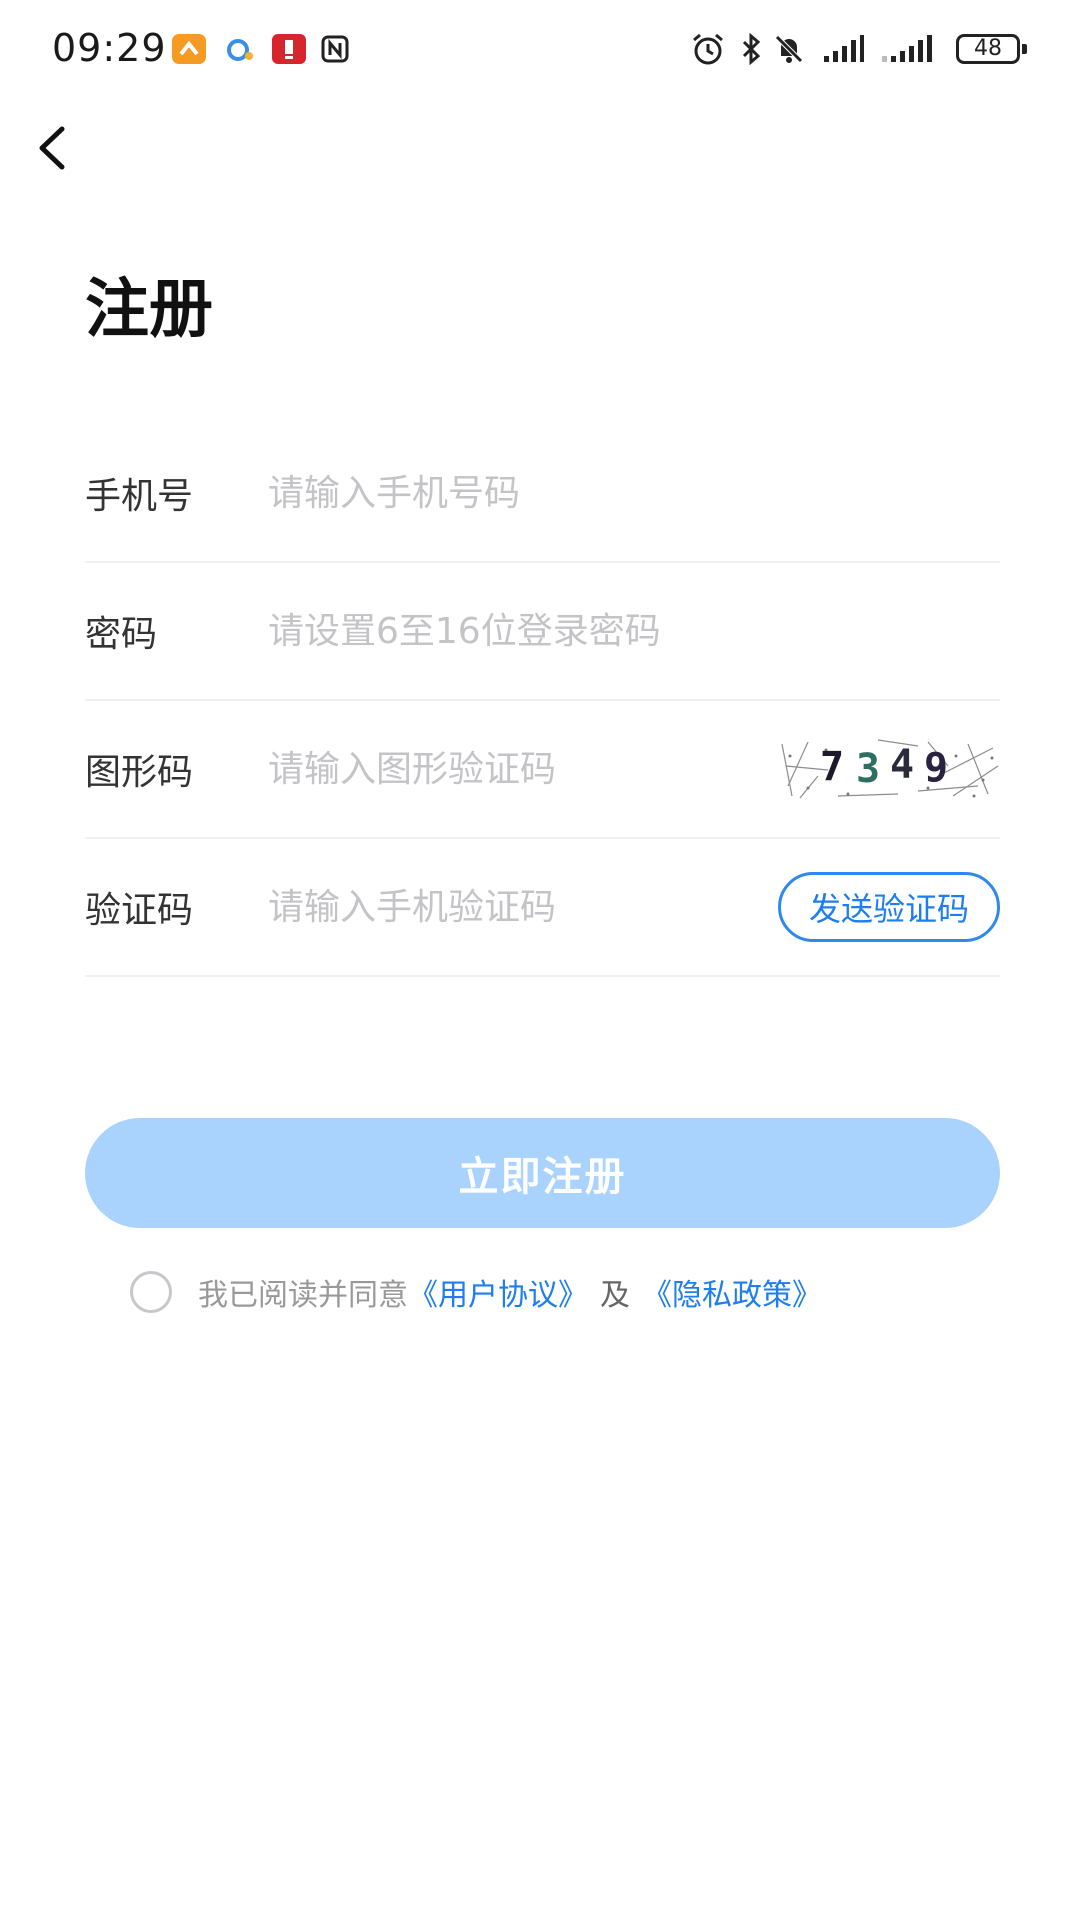  Describe the element at coordinates (615, 1295) in the screenshot. I see `agreement-separator: 及` at that location.